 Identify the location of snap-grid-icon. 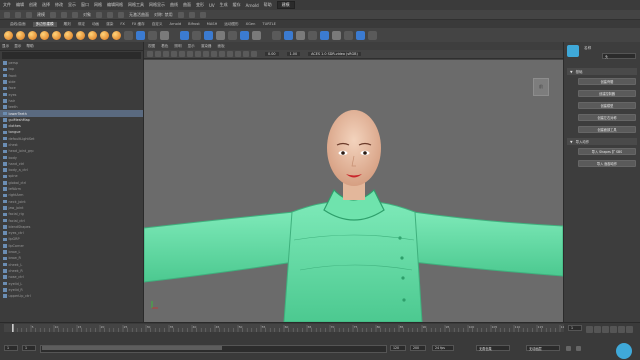
(99, 14).